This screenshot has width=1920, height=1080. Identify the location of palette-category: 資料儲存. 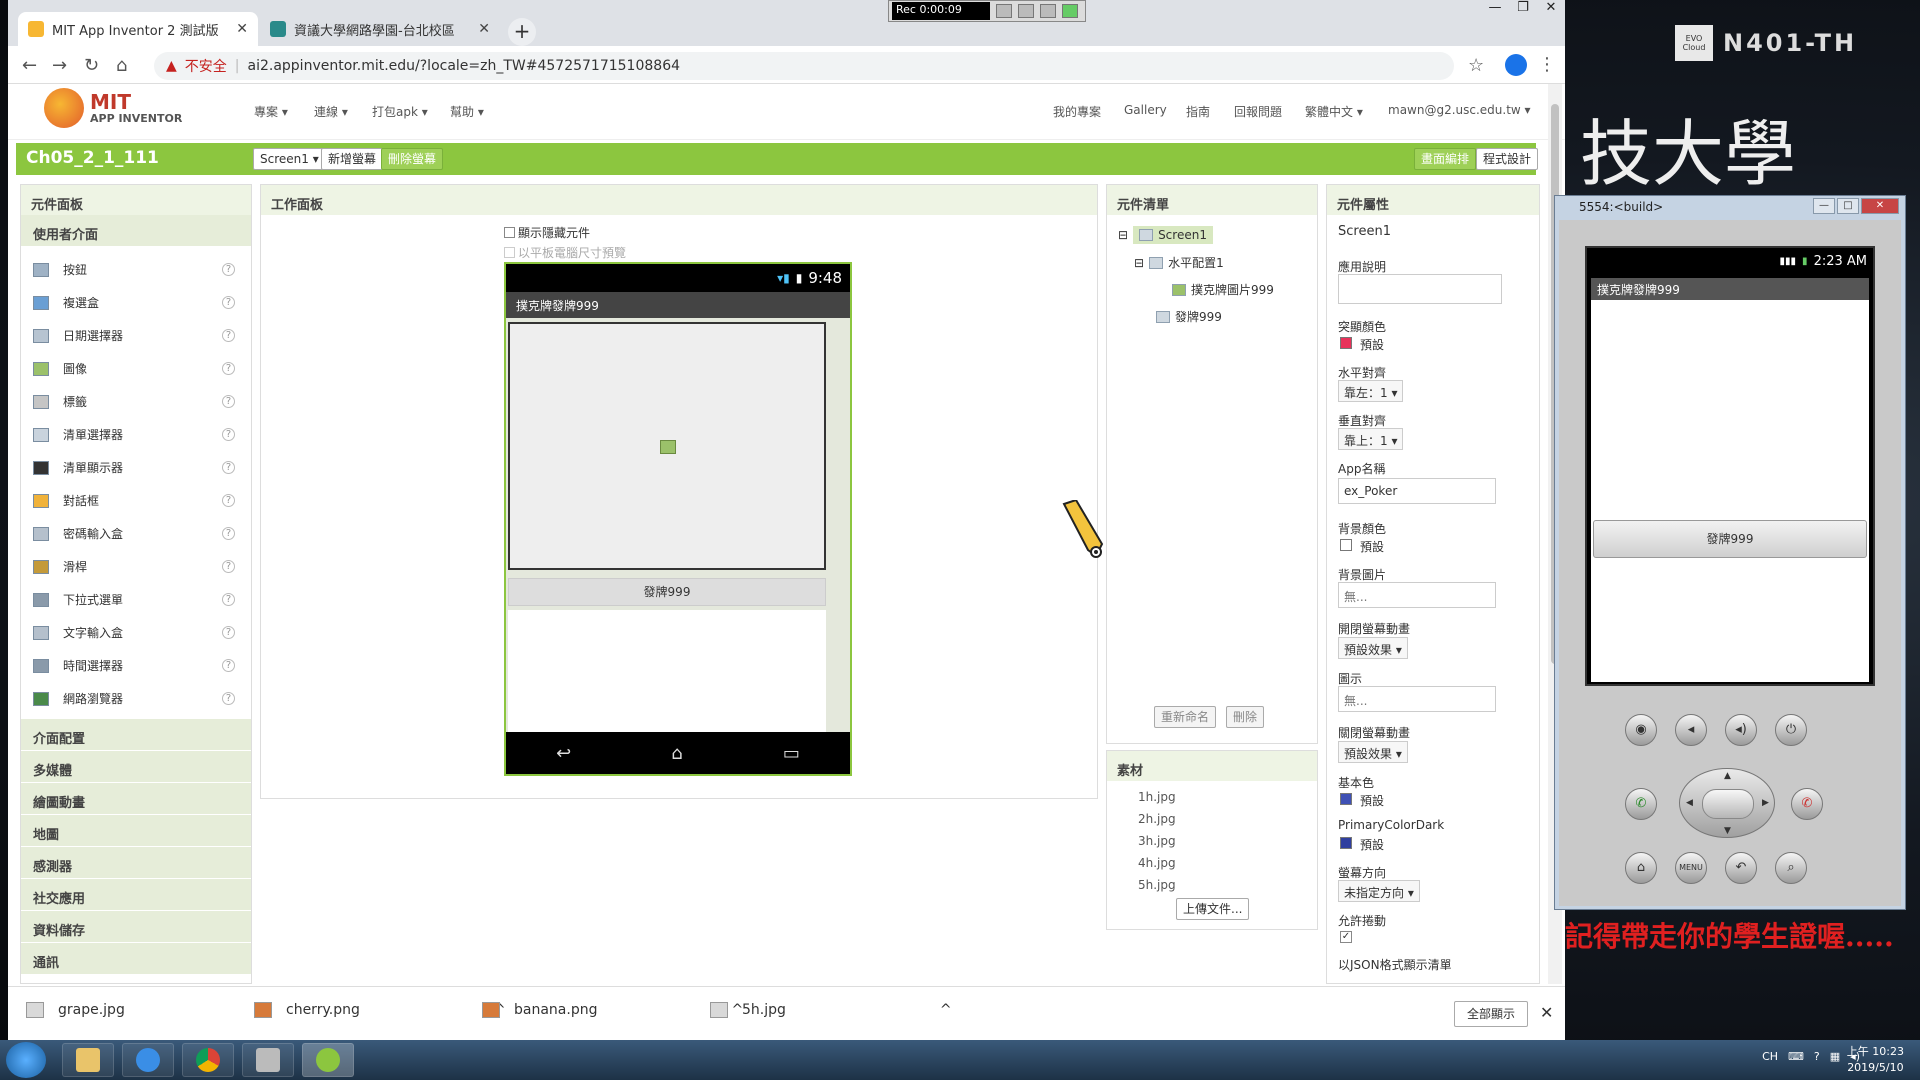
(136, 927).